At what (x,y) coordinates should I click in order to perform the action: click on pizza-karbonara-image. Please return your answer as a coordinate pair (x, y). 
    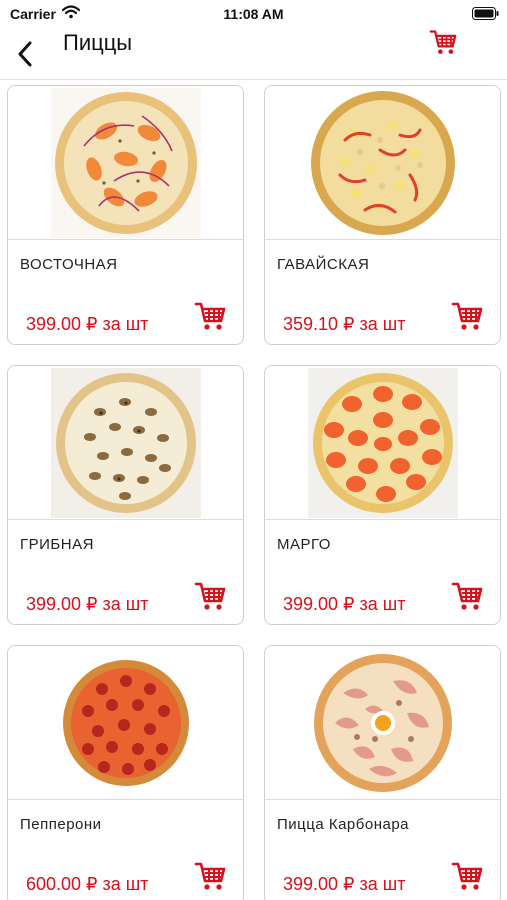
    Looking at the image, I should click on (382, 722).